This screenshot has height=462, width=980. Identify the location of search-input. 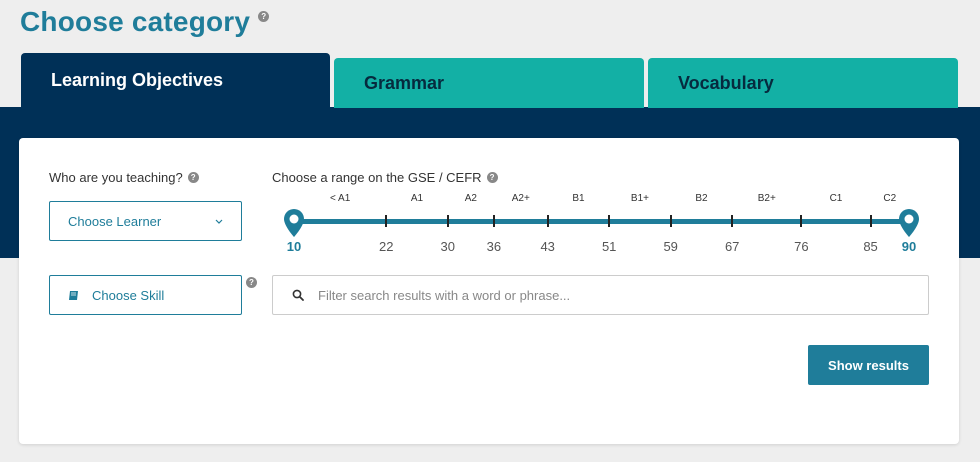
(598, 295).